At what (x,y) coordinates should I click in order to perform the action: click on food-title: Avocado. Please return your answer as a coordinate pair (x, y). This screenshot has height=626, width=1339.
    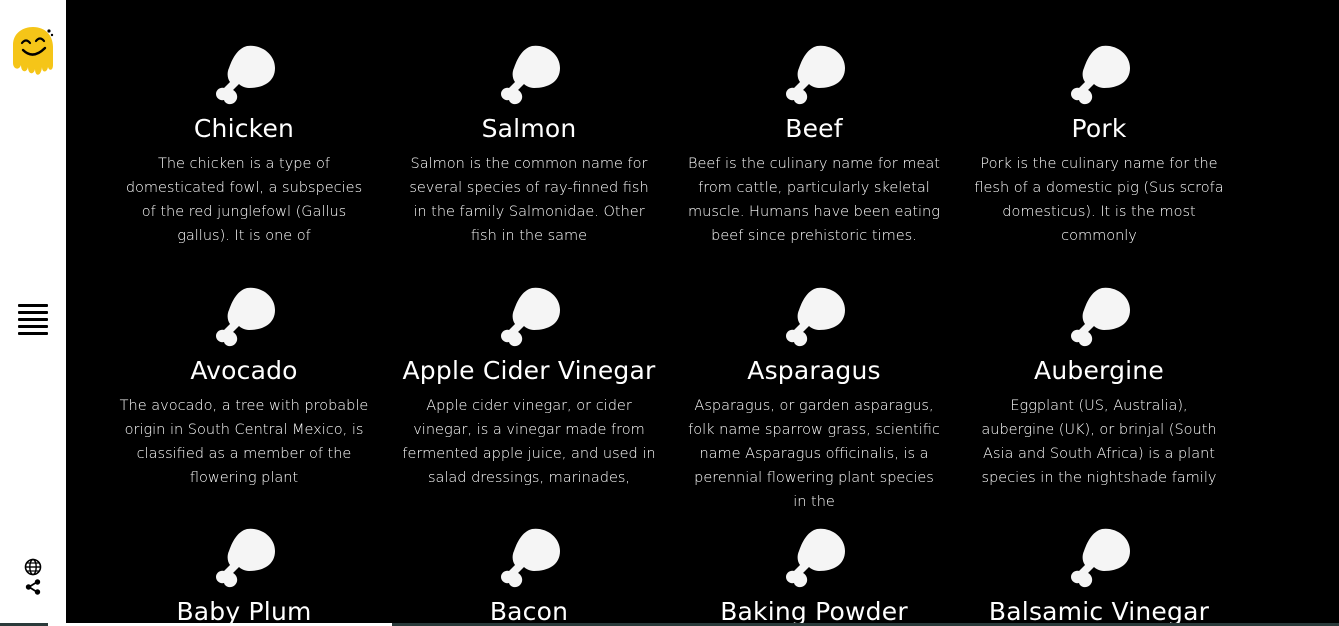
    Looking at the image, I should click on (244, 370).